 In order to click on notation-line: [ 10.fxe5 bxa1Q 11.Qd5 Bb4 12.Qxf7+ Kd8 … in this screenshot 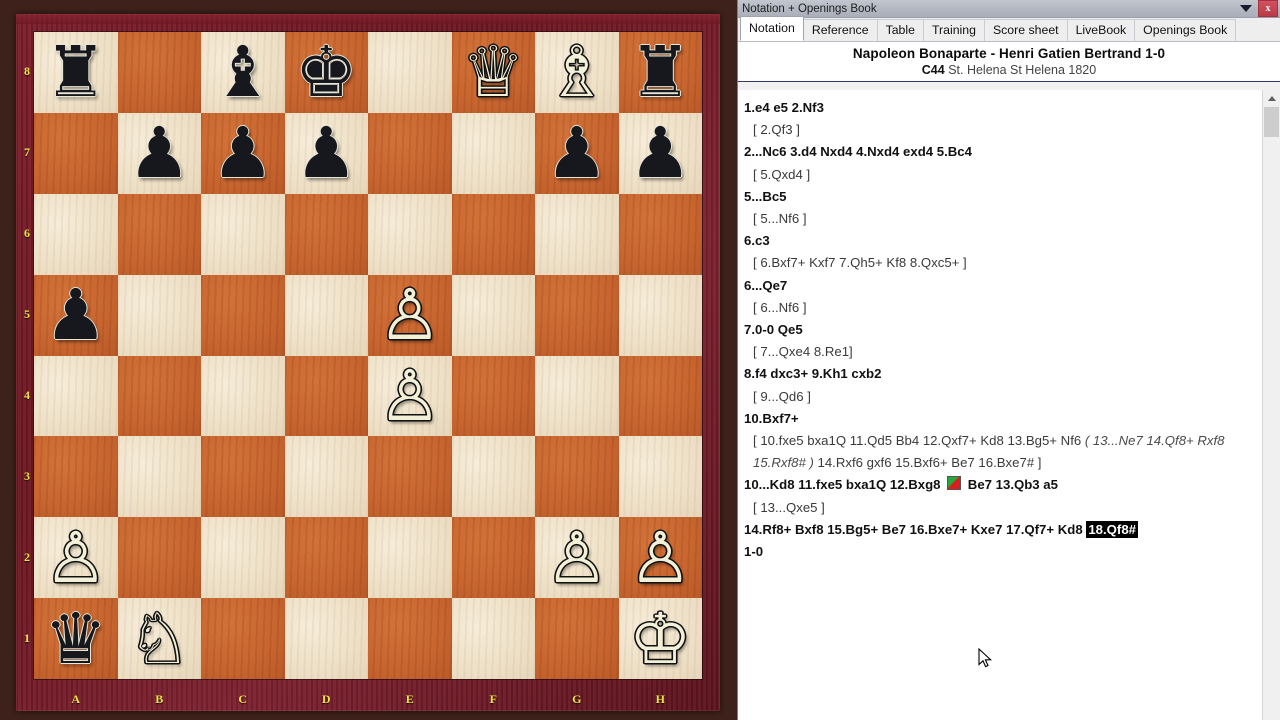, I will do `click(1001, 452)`.